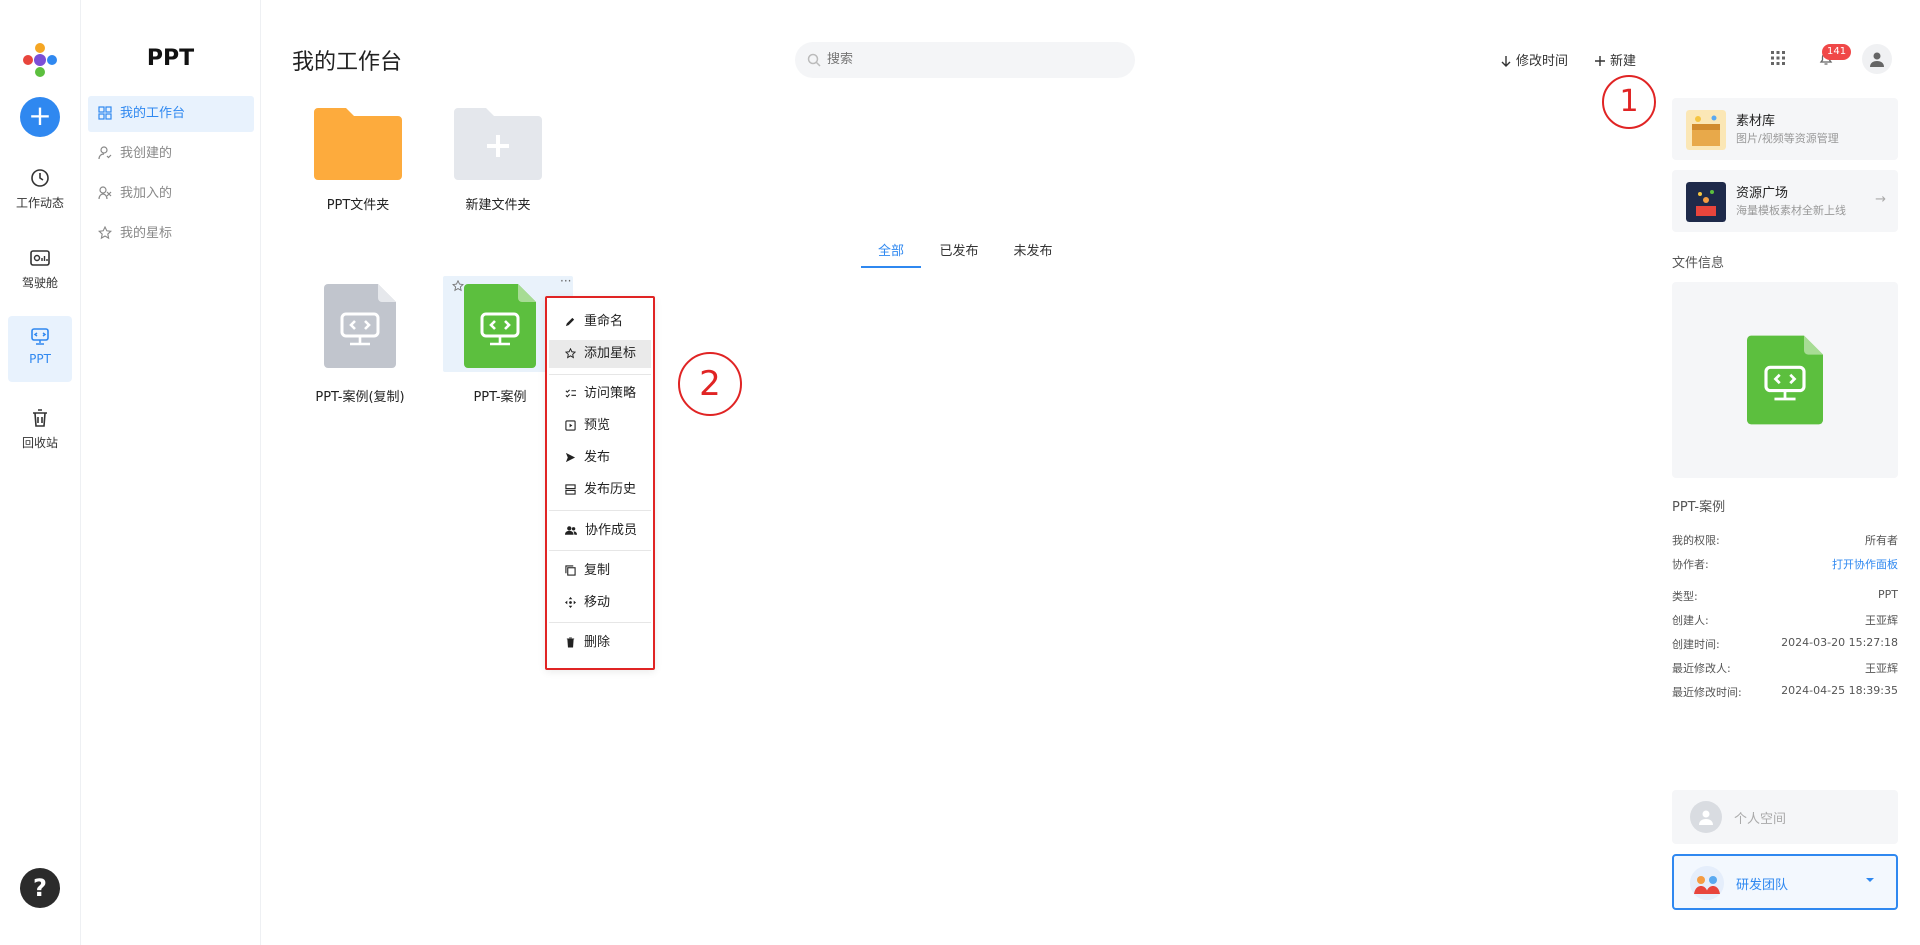 Image resolution: width=1920 pixels, height=945 pixels. Describe the element at coordinates (600, 322) in the screenshot. I see `menu-item-rename: 重命名` at that location.